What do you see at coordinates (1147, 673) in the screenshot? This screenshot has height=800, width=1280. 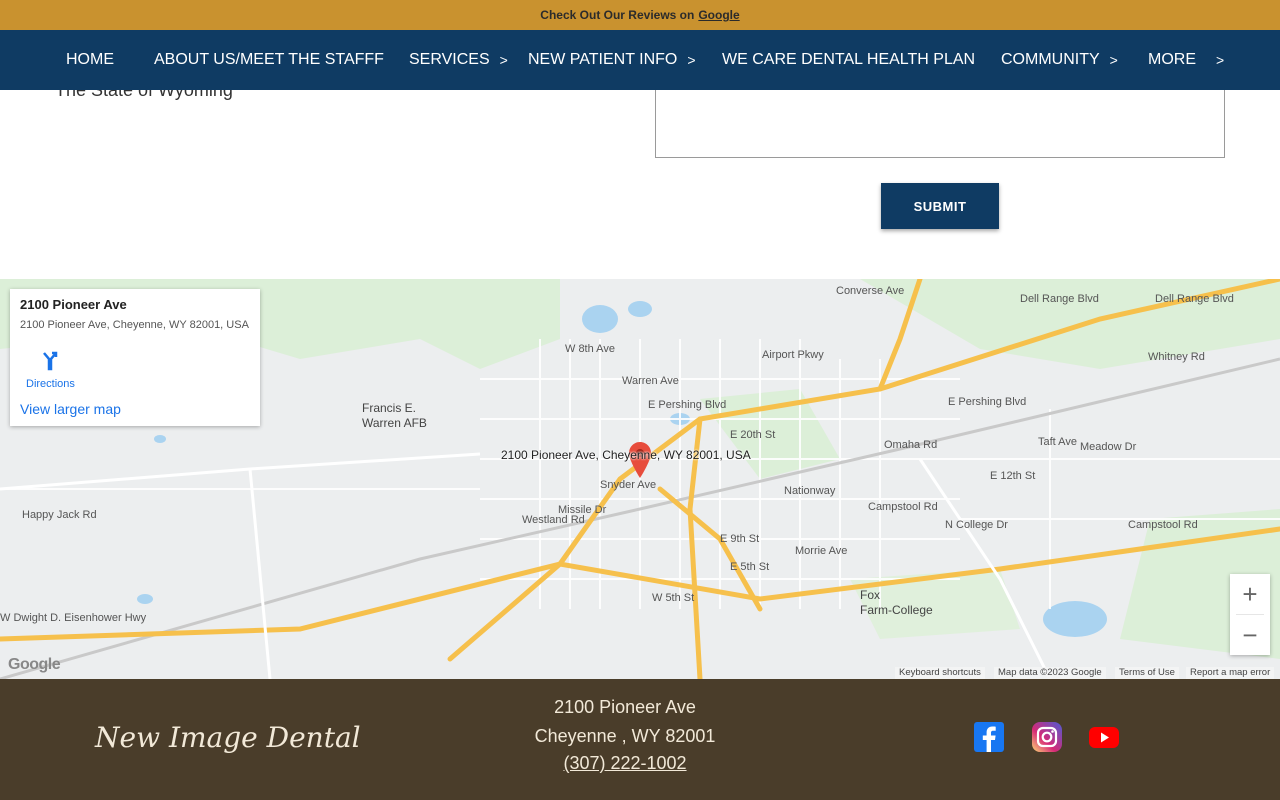 I see `terms-of-use-link: Terms of Use` at bounding box center [1147, 673].